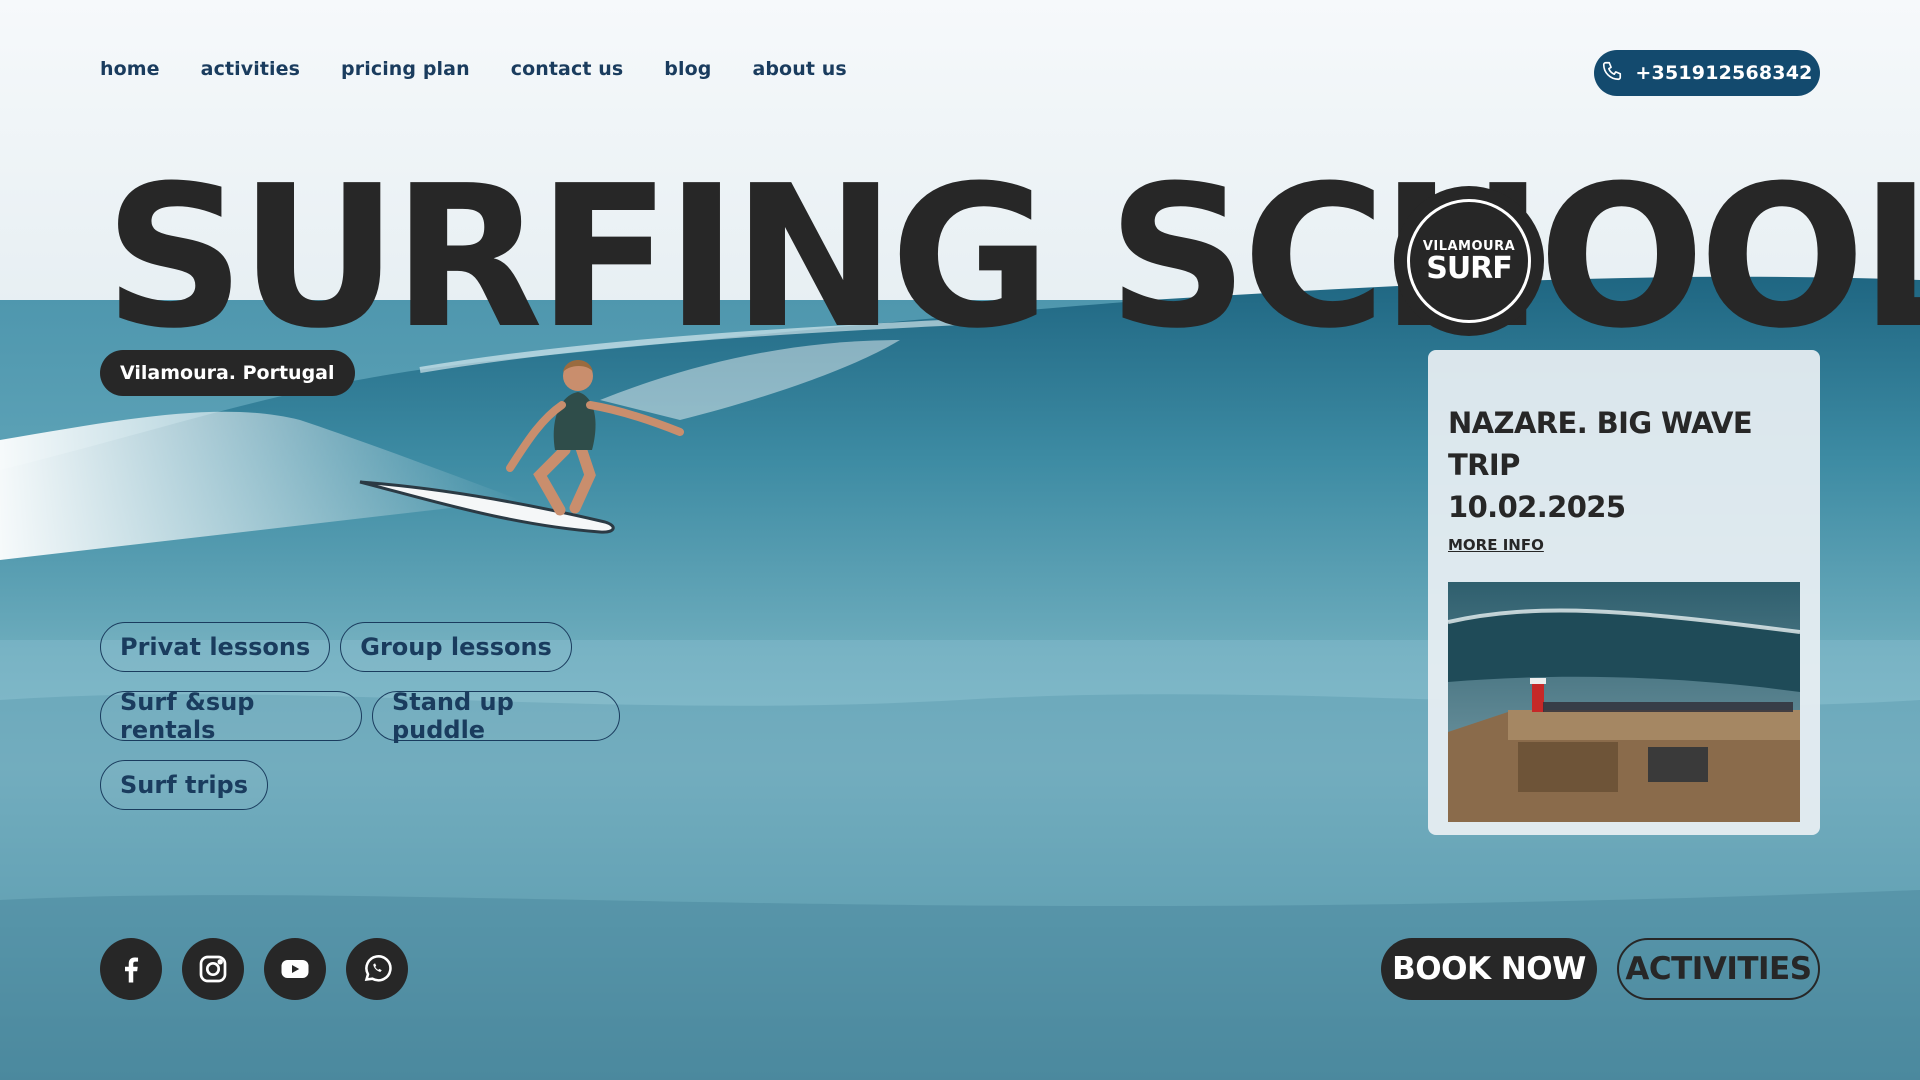 The image size is (1920, 1080). Describe the element at coordinates (495, 716) in the screenshot. I see `pill-stand-up-puddle: Stand up puddle` at that location.